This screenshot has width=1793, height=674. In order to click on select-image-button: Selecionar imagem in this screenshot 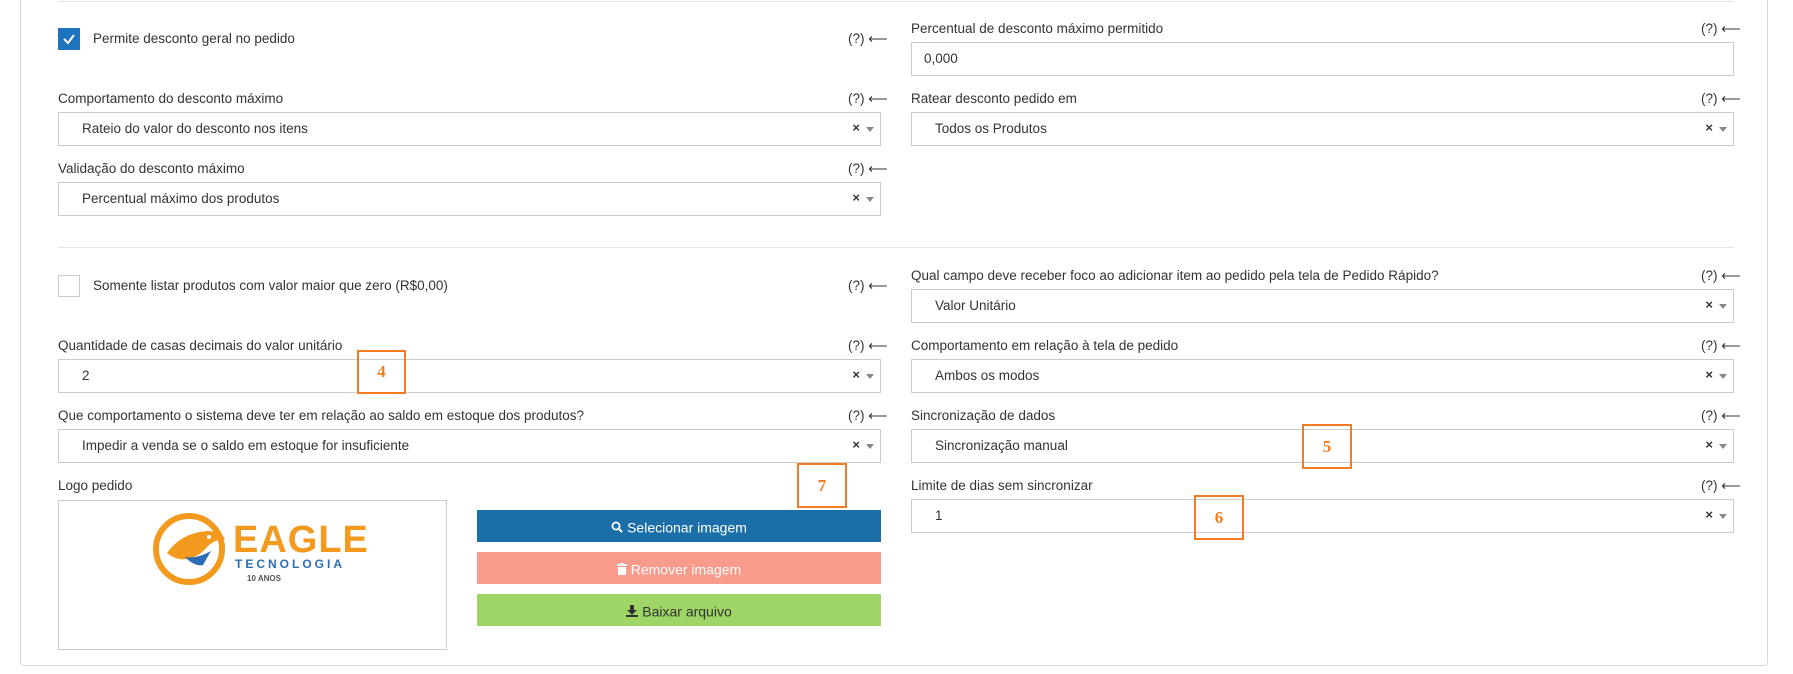, I will do `click(679, 526)`.